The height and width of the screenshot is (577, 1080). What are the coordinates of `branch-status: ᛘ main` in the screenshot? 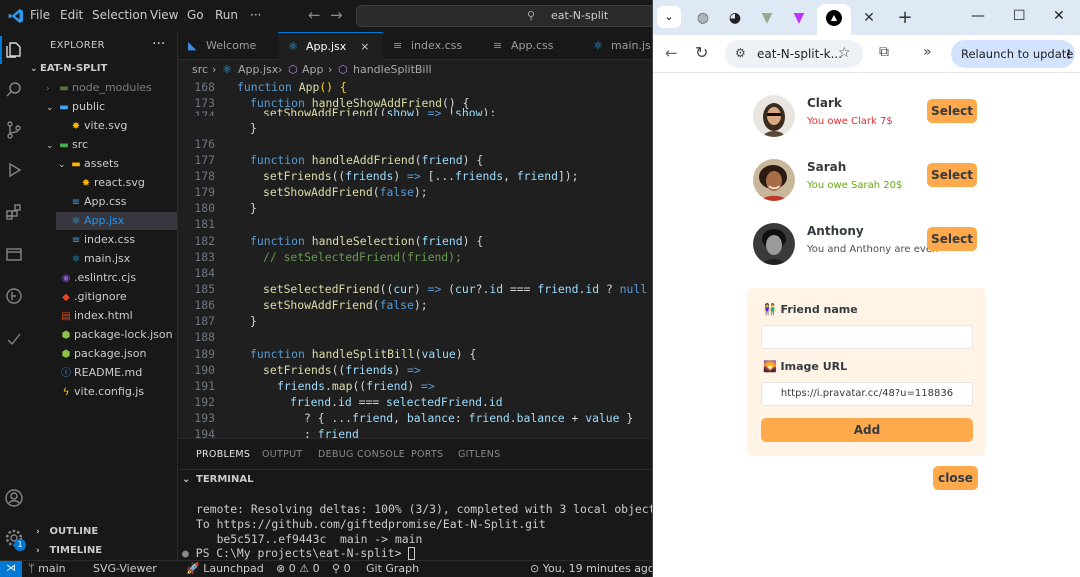 It's located at (47, 568).